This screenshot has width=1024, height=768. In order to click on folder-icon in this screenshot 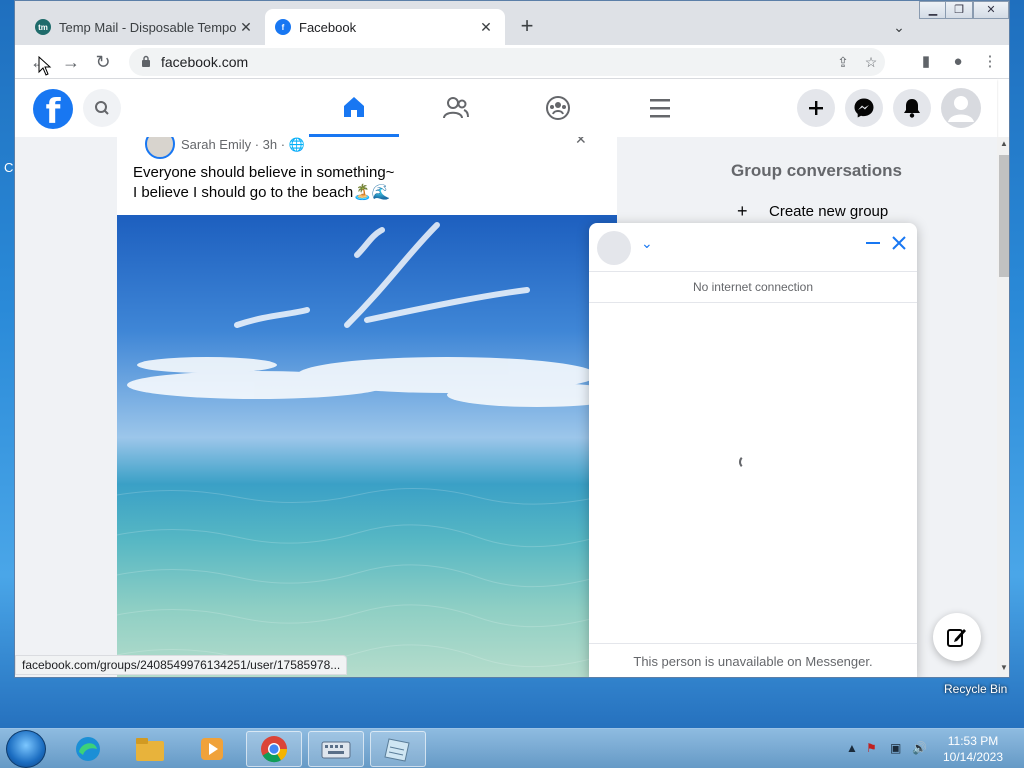, I will do `click(150, 749)`.